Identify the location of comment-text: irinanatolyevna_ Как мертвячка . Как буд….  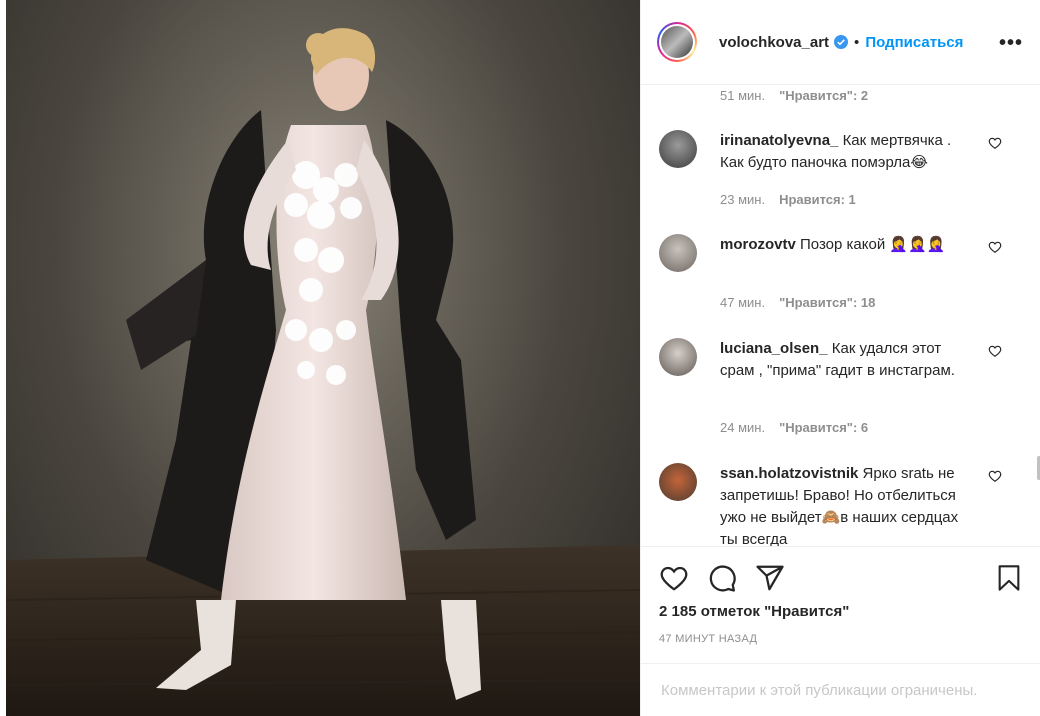
(845, 152).